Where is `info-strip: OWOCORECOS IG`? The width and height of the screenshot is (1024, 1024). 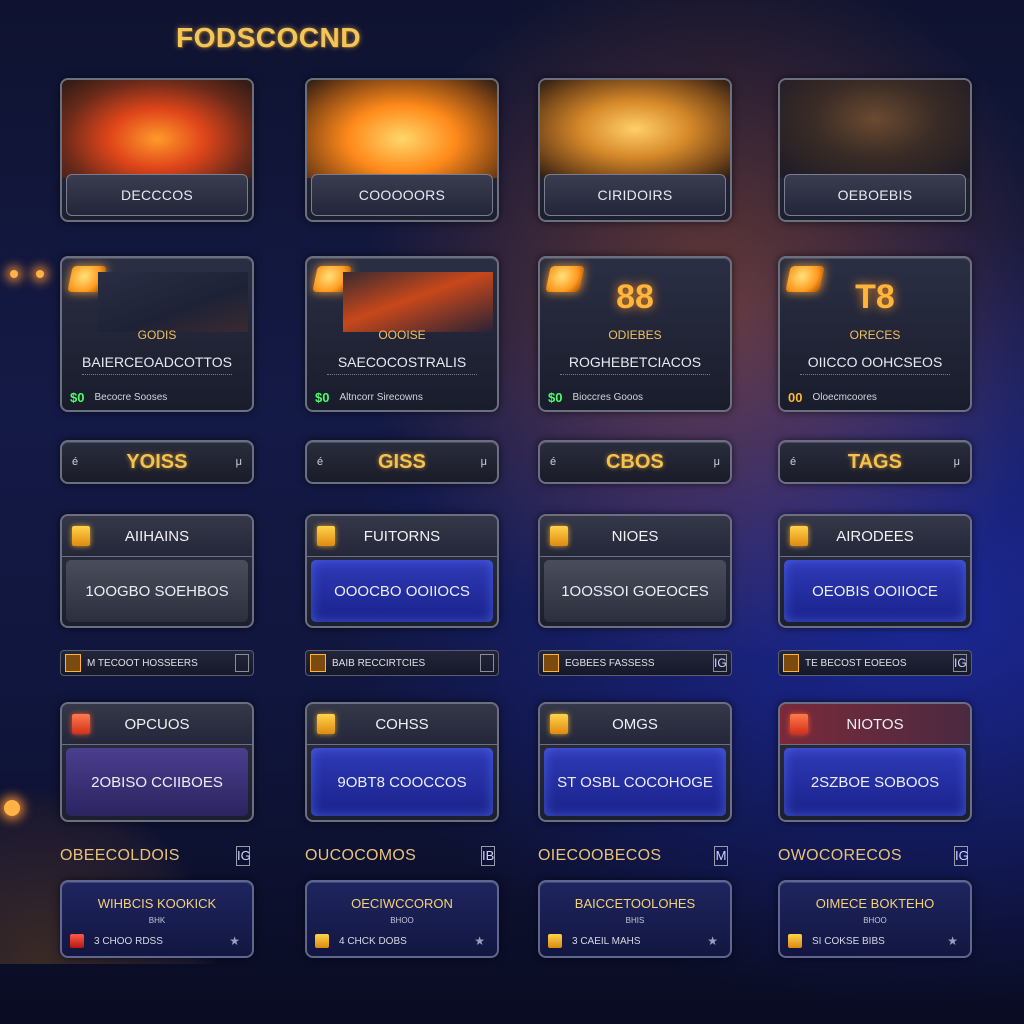
info-strip: OWOCORECOS IG is located at coordinates (875, 856).